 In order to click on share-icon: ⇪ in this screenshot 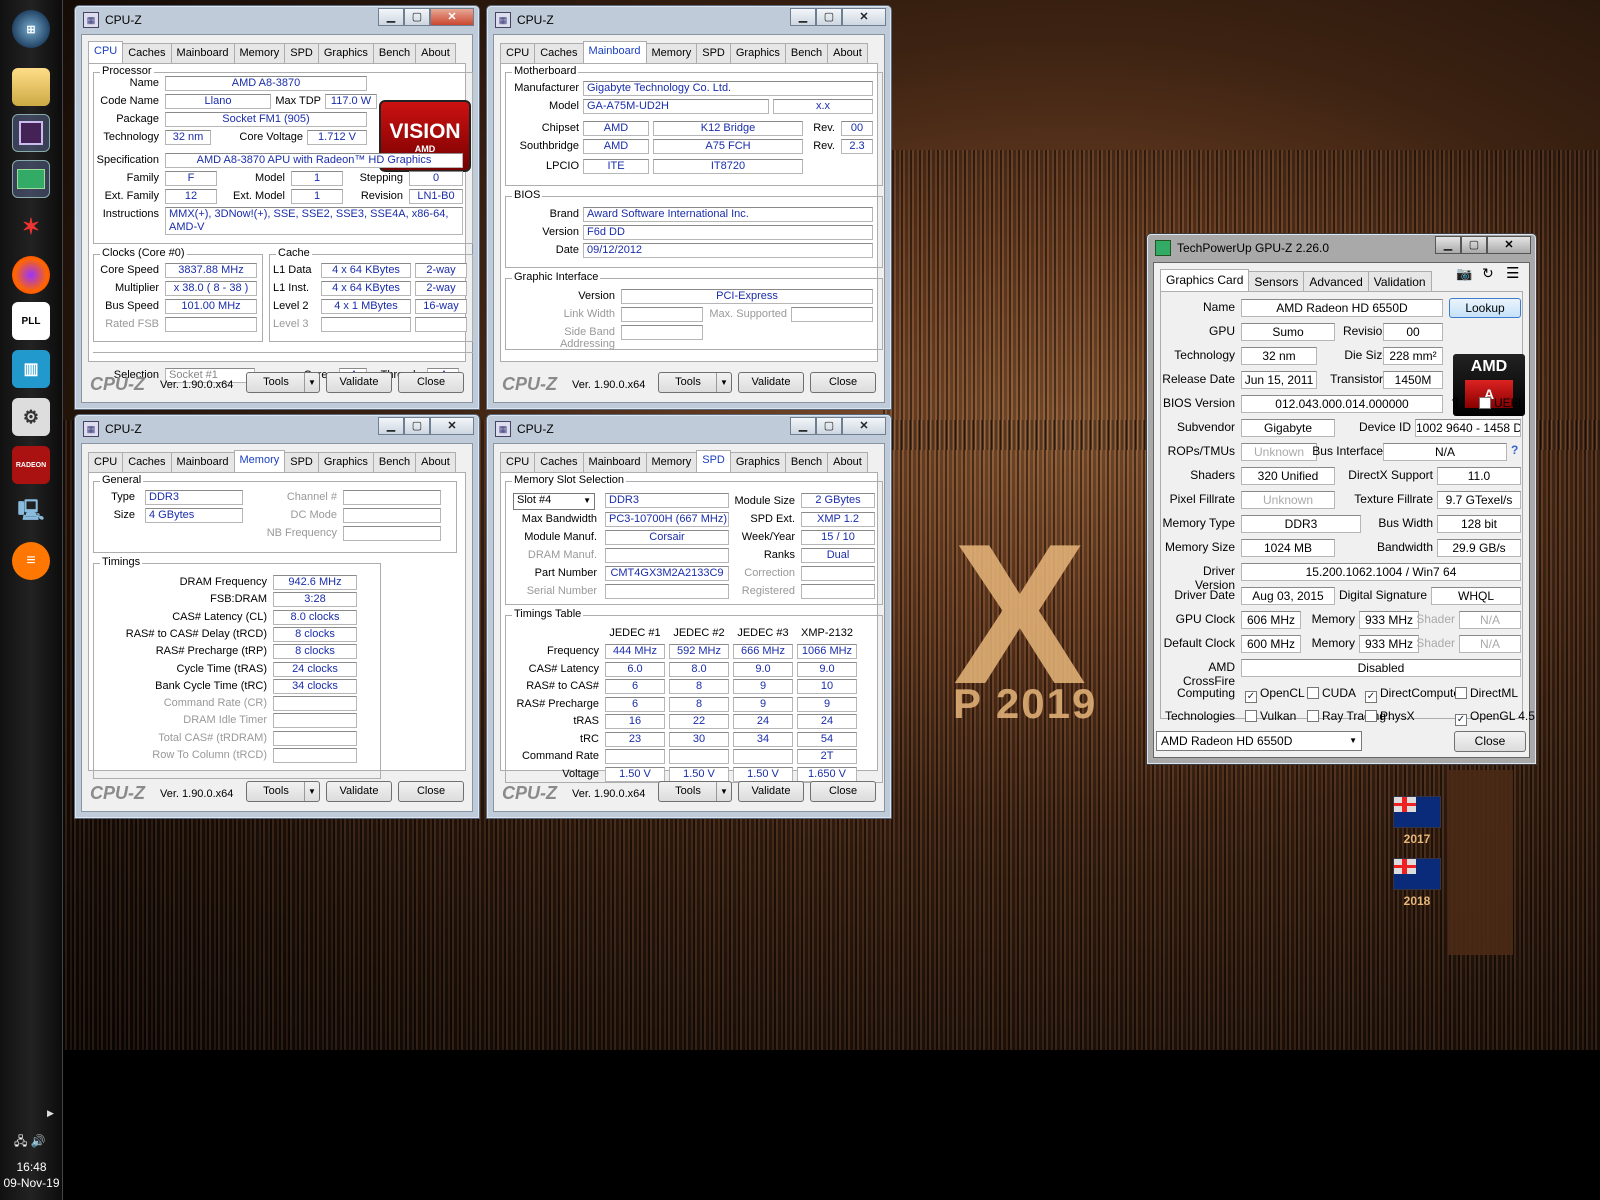, I will do `click(1455, 403)`.